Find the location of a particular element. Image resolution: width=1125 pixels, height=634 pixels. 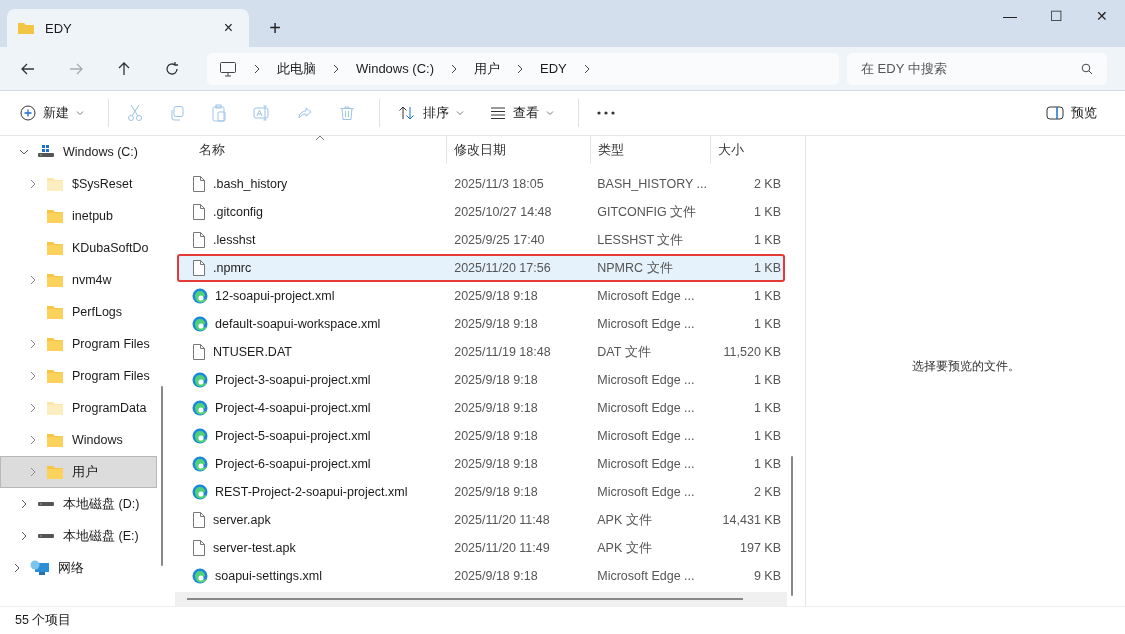

sidebar-item: $SysReset is located at coordinates (78, 184).